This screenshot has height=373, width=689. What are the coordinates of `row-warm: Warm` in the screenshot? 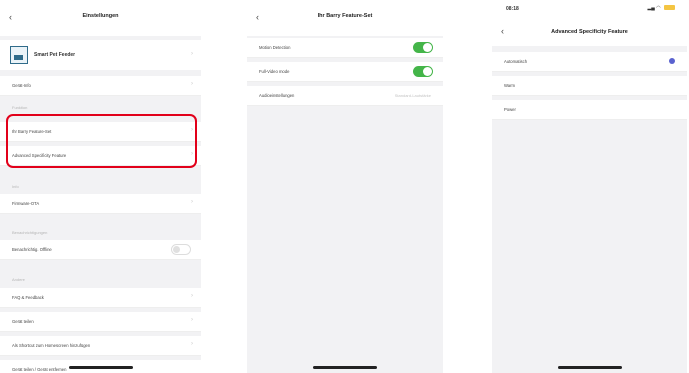 It's located at (589, 86).